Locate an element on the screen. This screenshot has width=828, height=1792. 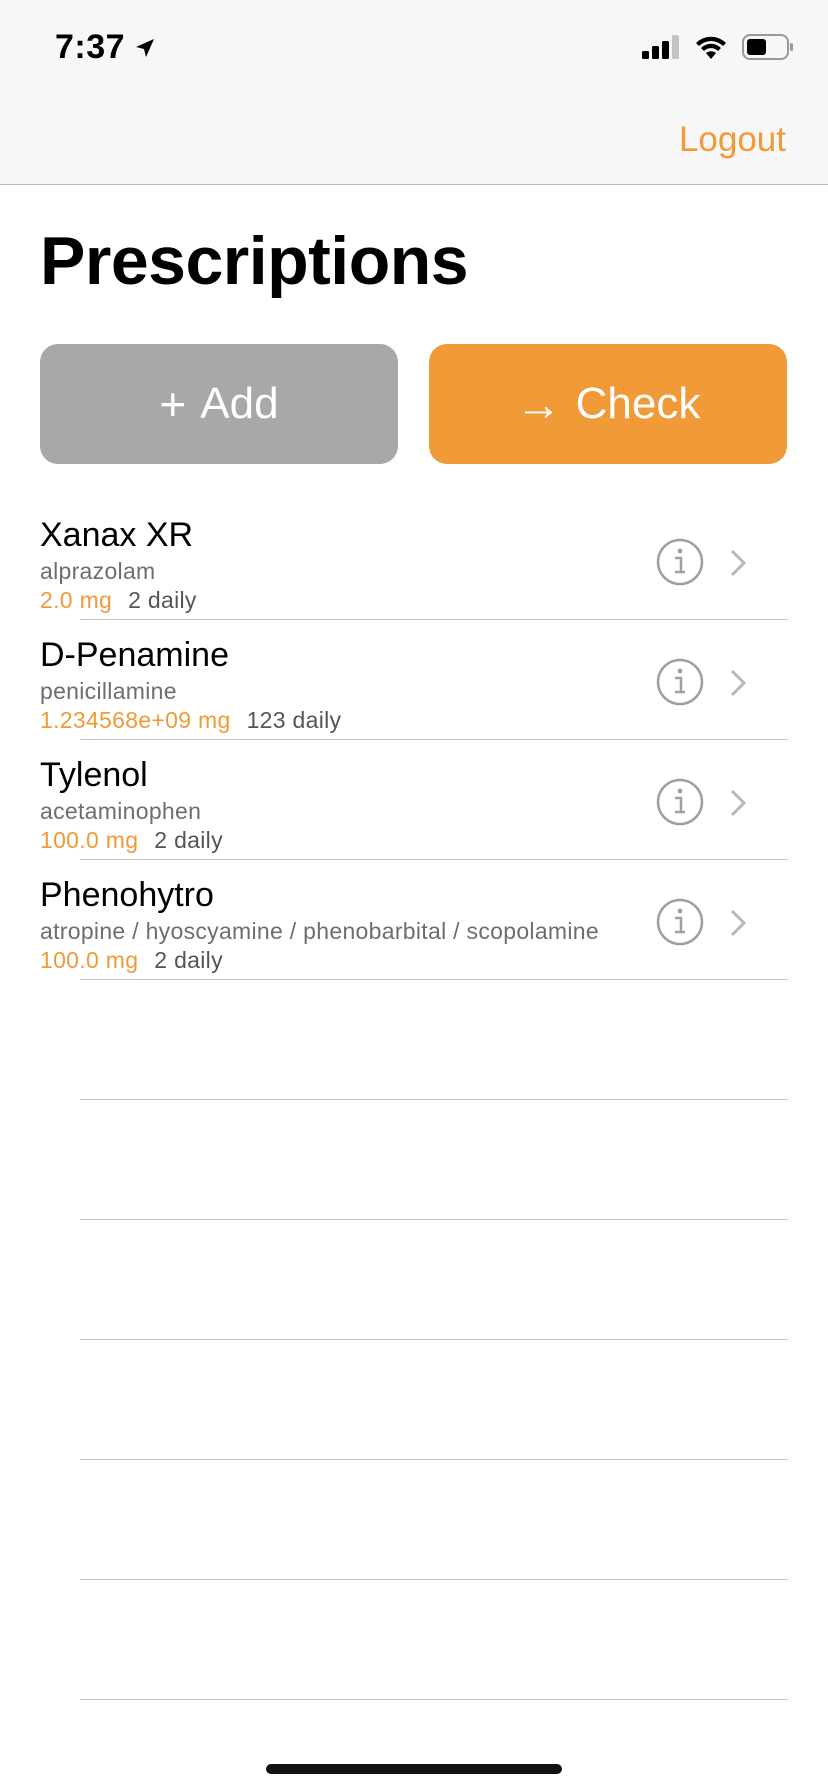
plus-icon: + is located at coordinates (173, 404).